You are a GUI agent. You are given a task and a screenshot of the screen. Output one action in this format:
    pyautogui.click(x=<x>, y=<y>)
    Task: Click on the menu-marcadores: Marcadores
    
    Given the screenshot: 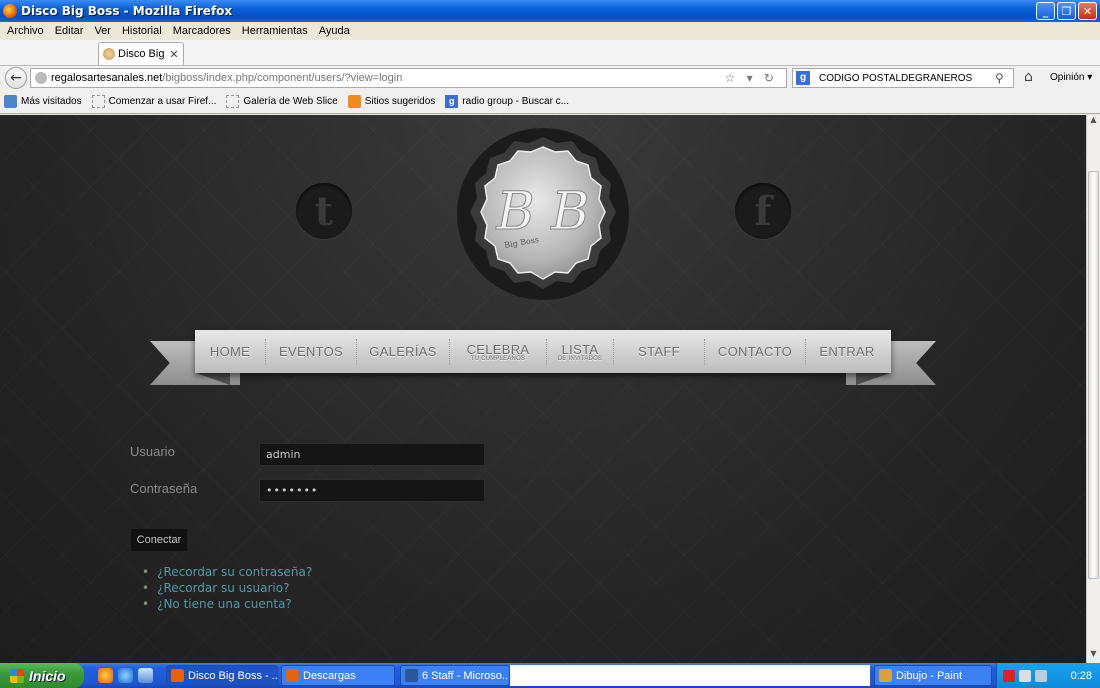 What is the action you would take?
    pyautogui.click(x=202, y=31)
    